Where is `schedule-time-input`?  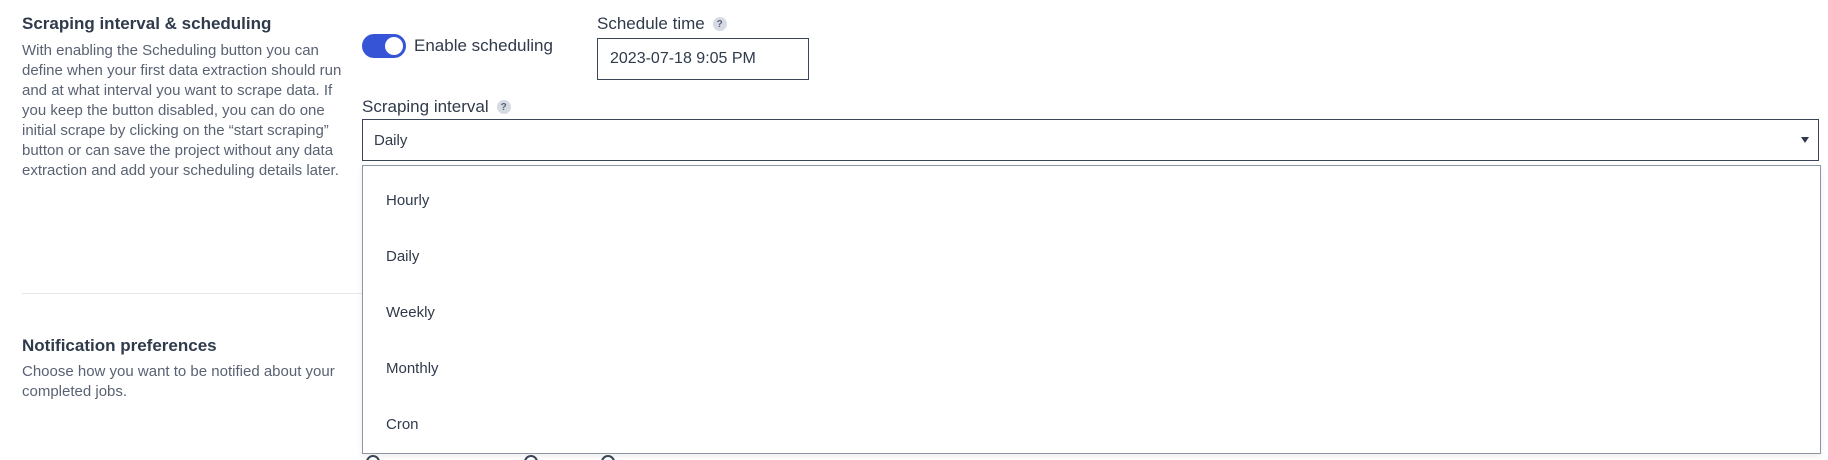 schedule-time-input is located at coordinates (703, 59).